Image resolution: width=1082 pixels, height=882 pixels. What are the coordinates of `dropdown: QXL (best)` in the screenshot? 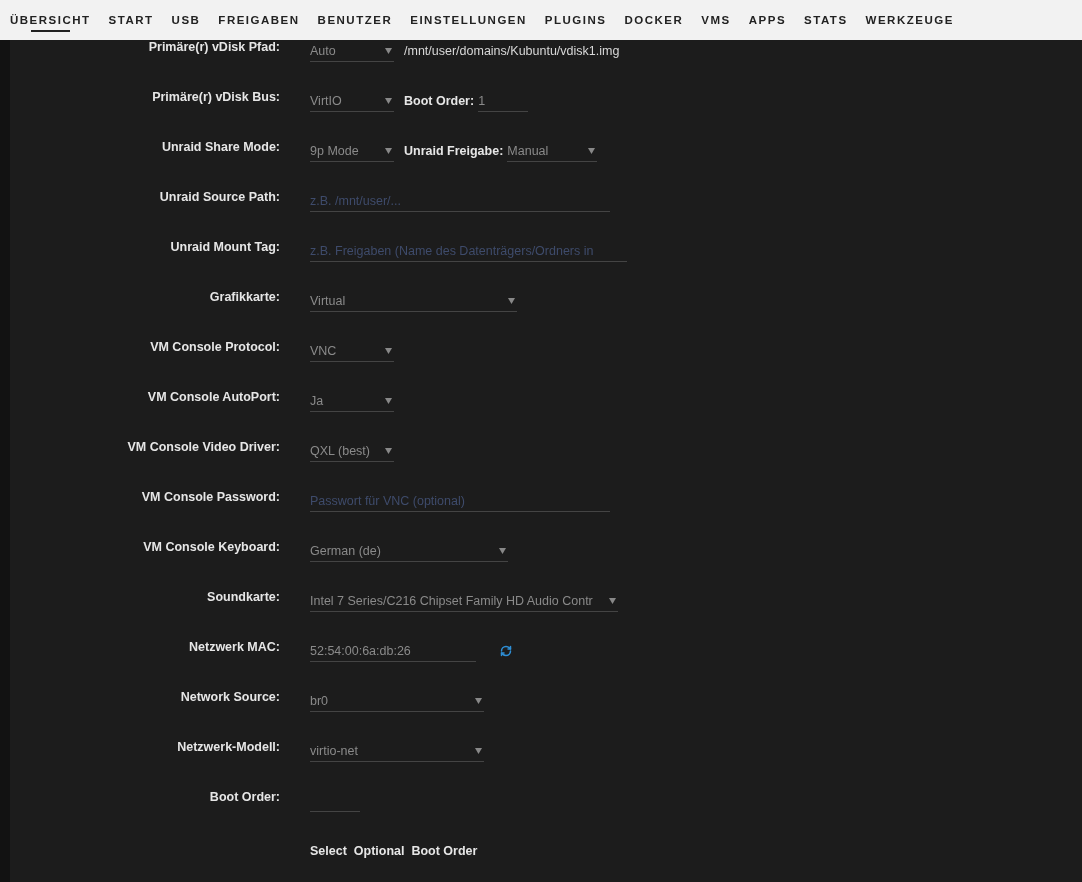 It's located at (352, 451).